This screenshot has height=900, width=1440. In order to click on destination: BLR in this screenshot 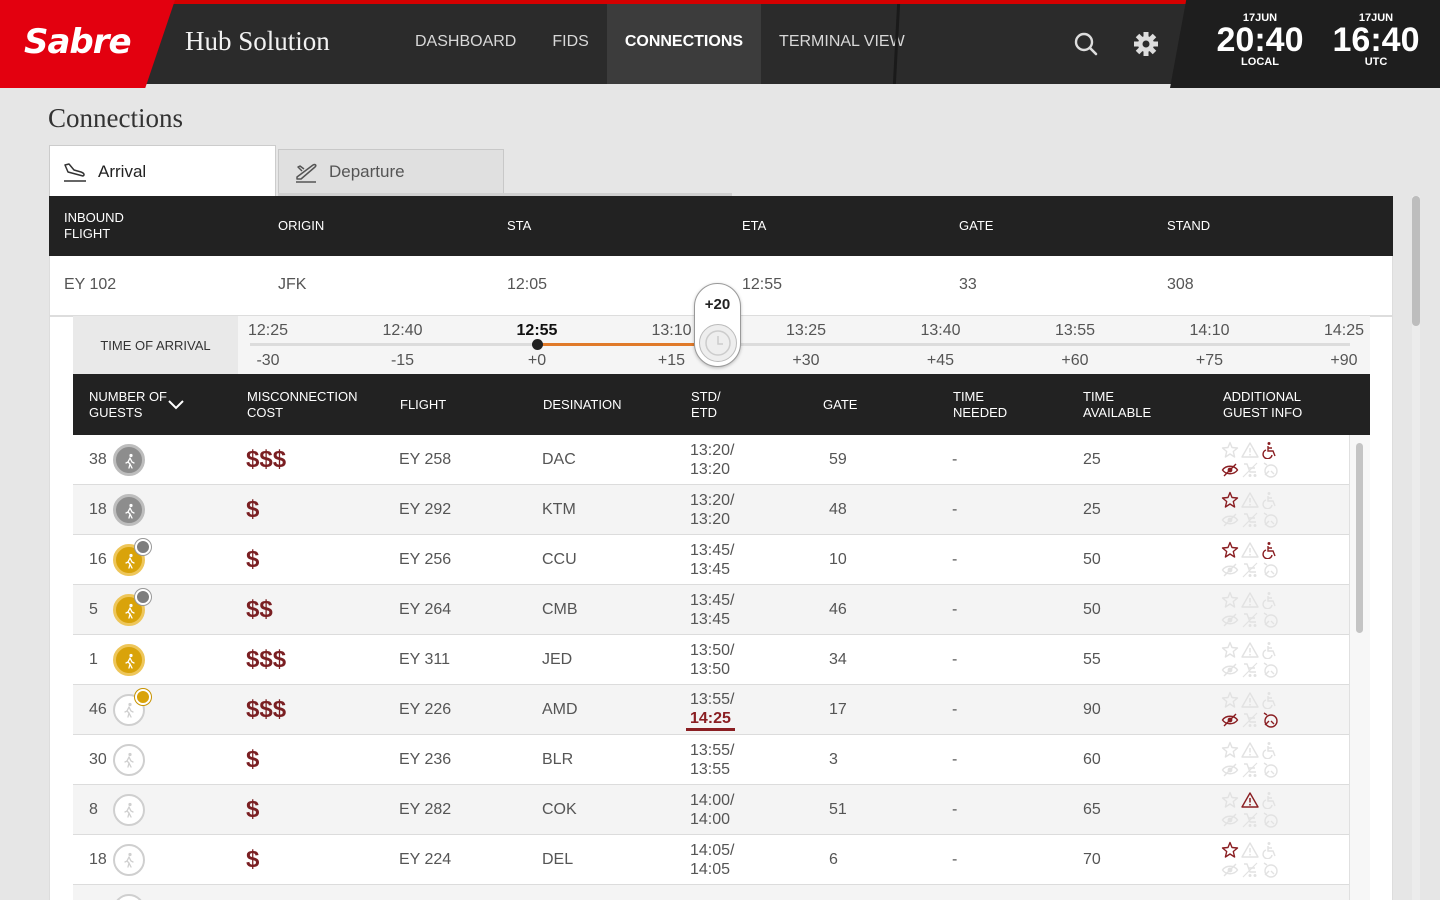, I will do `click(558, 759)`.